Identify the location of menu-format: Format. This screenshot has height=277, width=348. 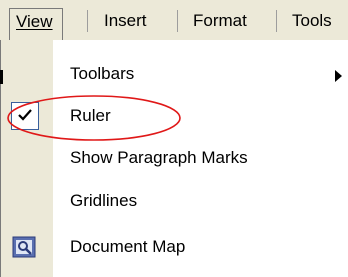
(220, 21).